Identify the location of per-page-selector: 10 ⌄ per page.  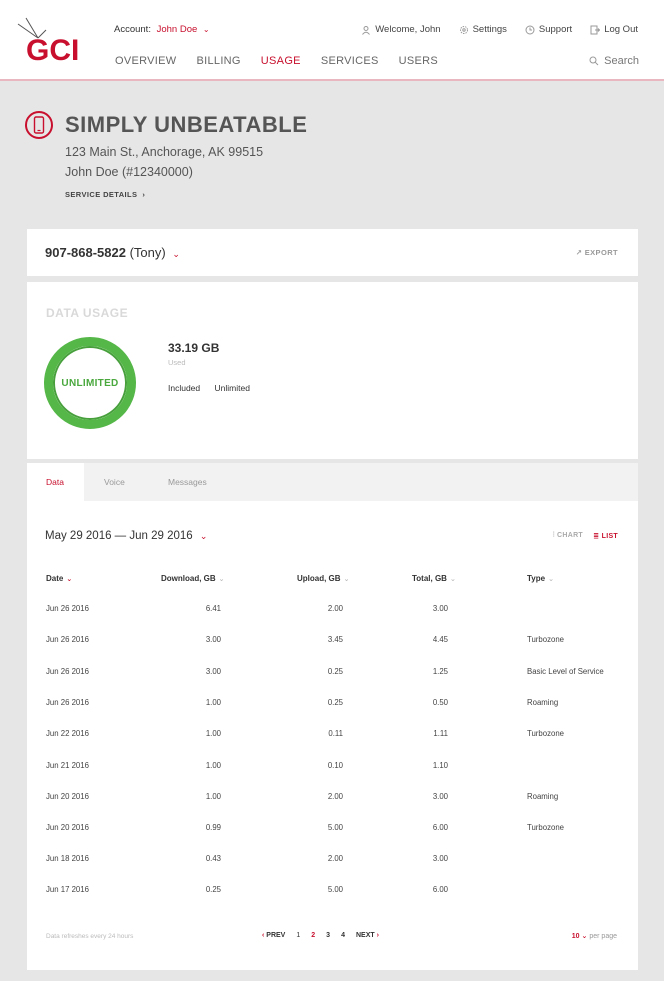
(594, 936).